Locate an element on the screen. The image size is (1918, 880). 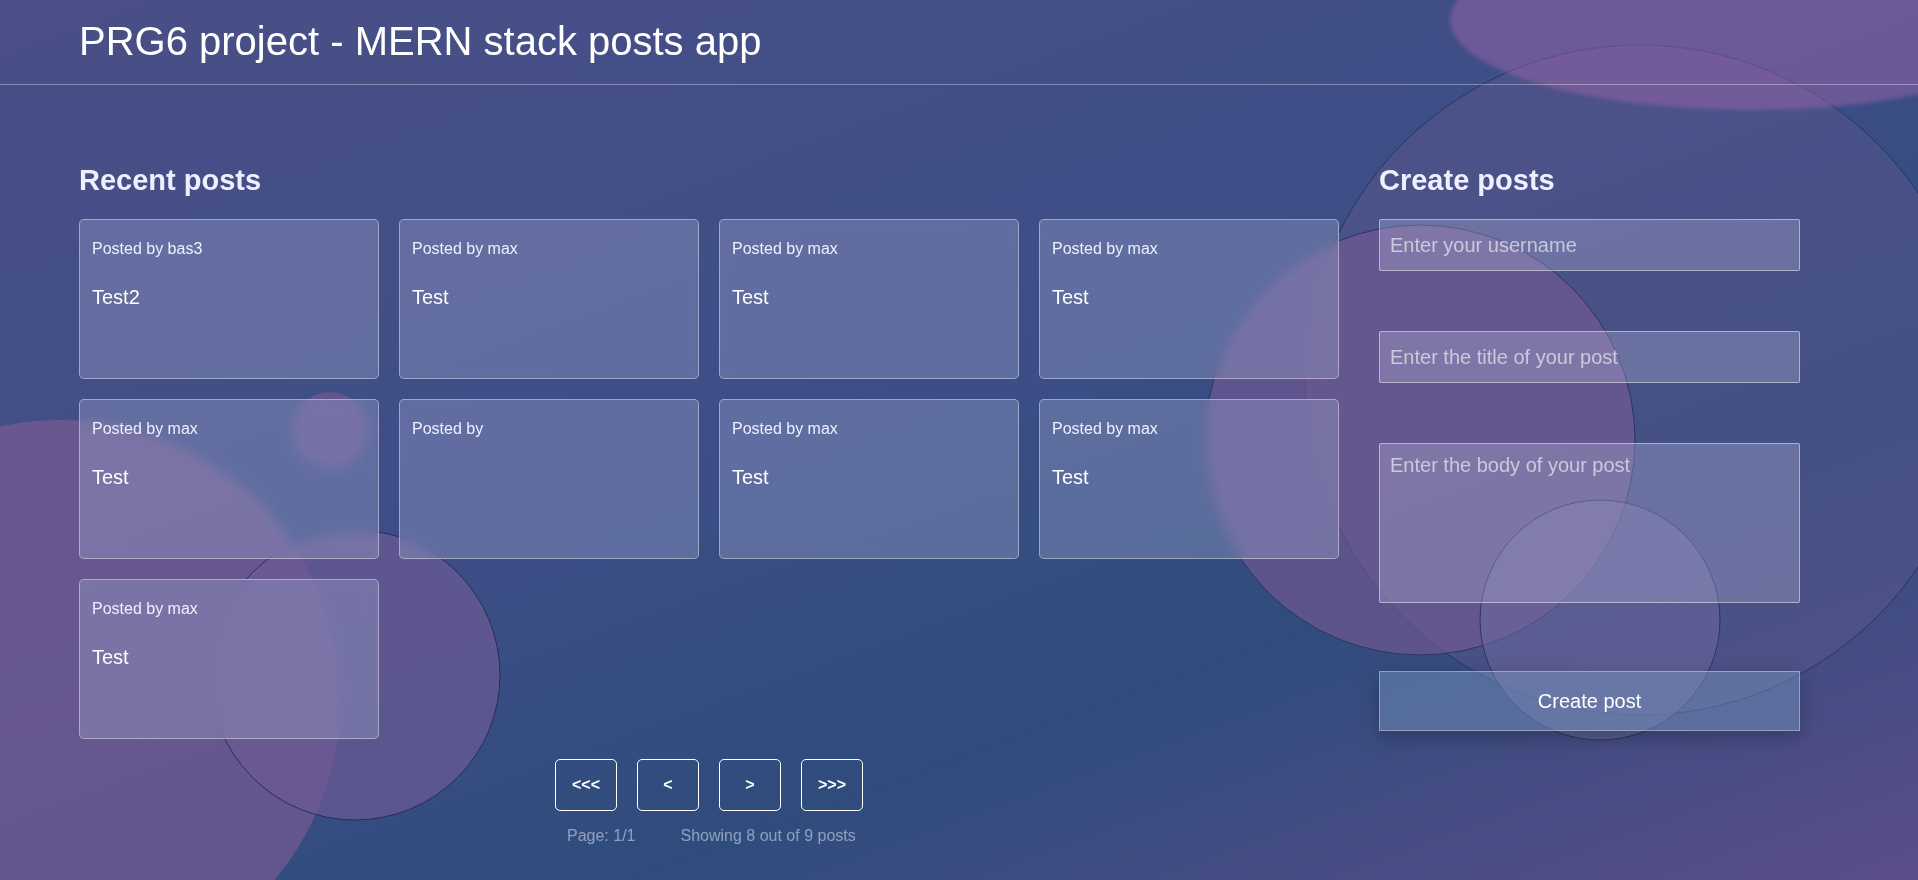
pagination-button: > is located at coordinates (750, 785).